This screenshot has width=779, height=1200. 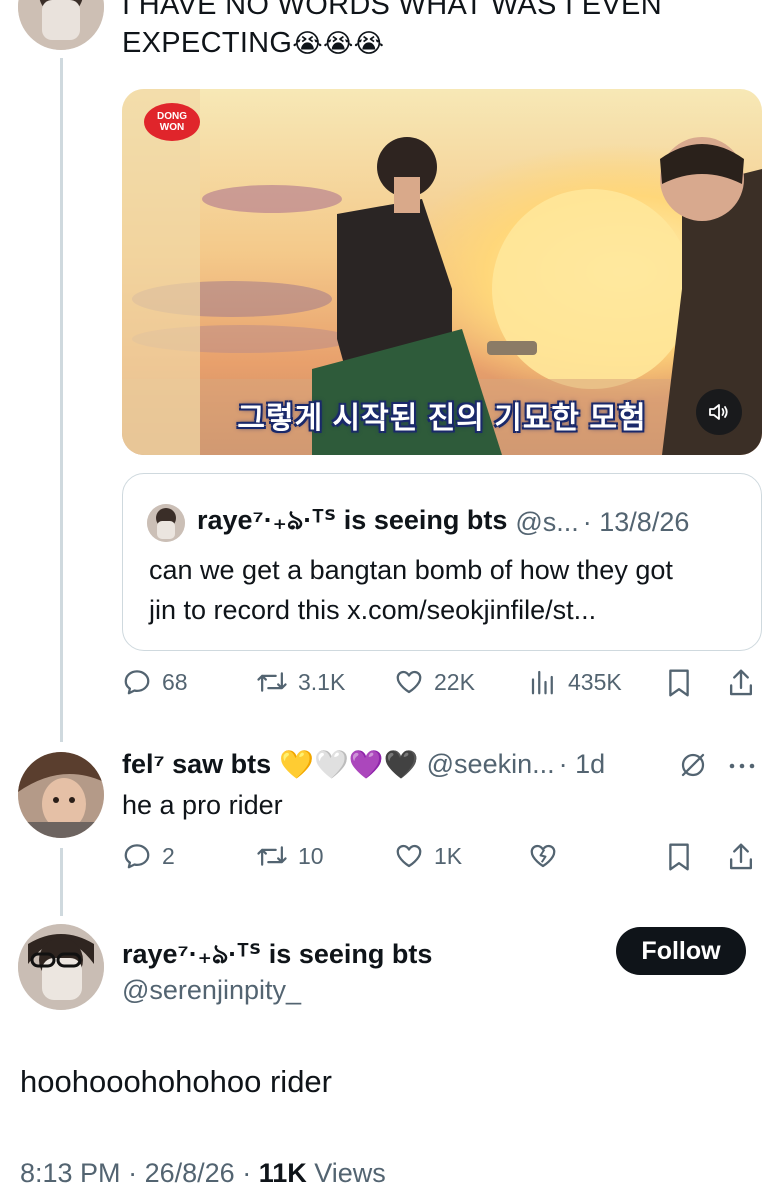 I want to click on repost-button: 10, so click(x=290, y=856).